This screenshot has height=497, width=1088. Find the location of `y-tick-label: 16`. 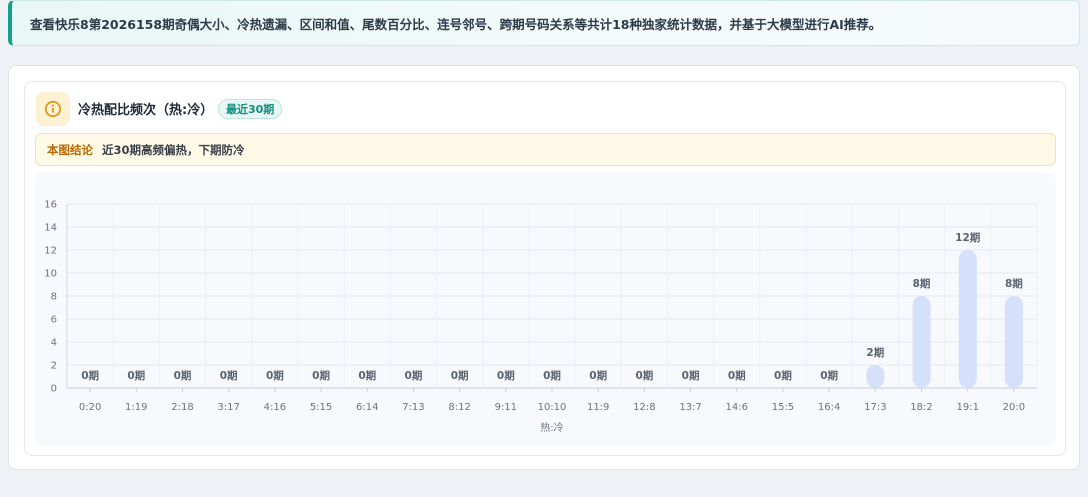

y-tick-label: 16 is located at coordinates (50, 205).